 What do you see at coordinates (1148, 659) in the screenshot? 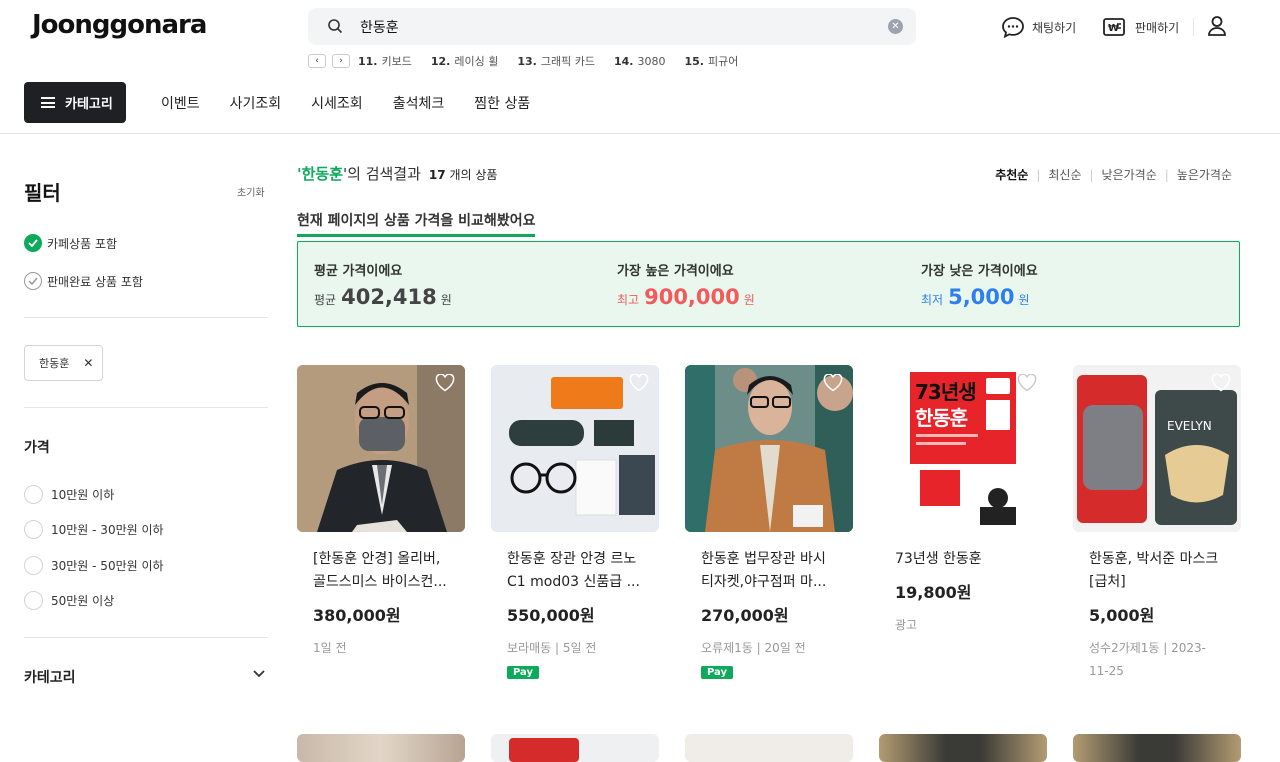
I see `product-meta: 성수2가제1동 | 2023-11-25` at bounding box center [1148, 659].